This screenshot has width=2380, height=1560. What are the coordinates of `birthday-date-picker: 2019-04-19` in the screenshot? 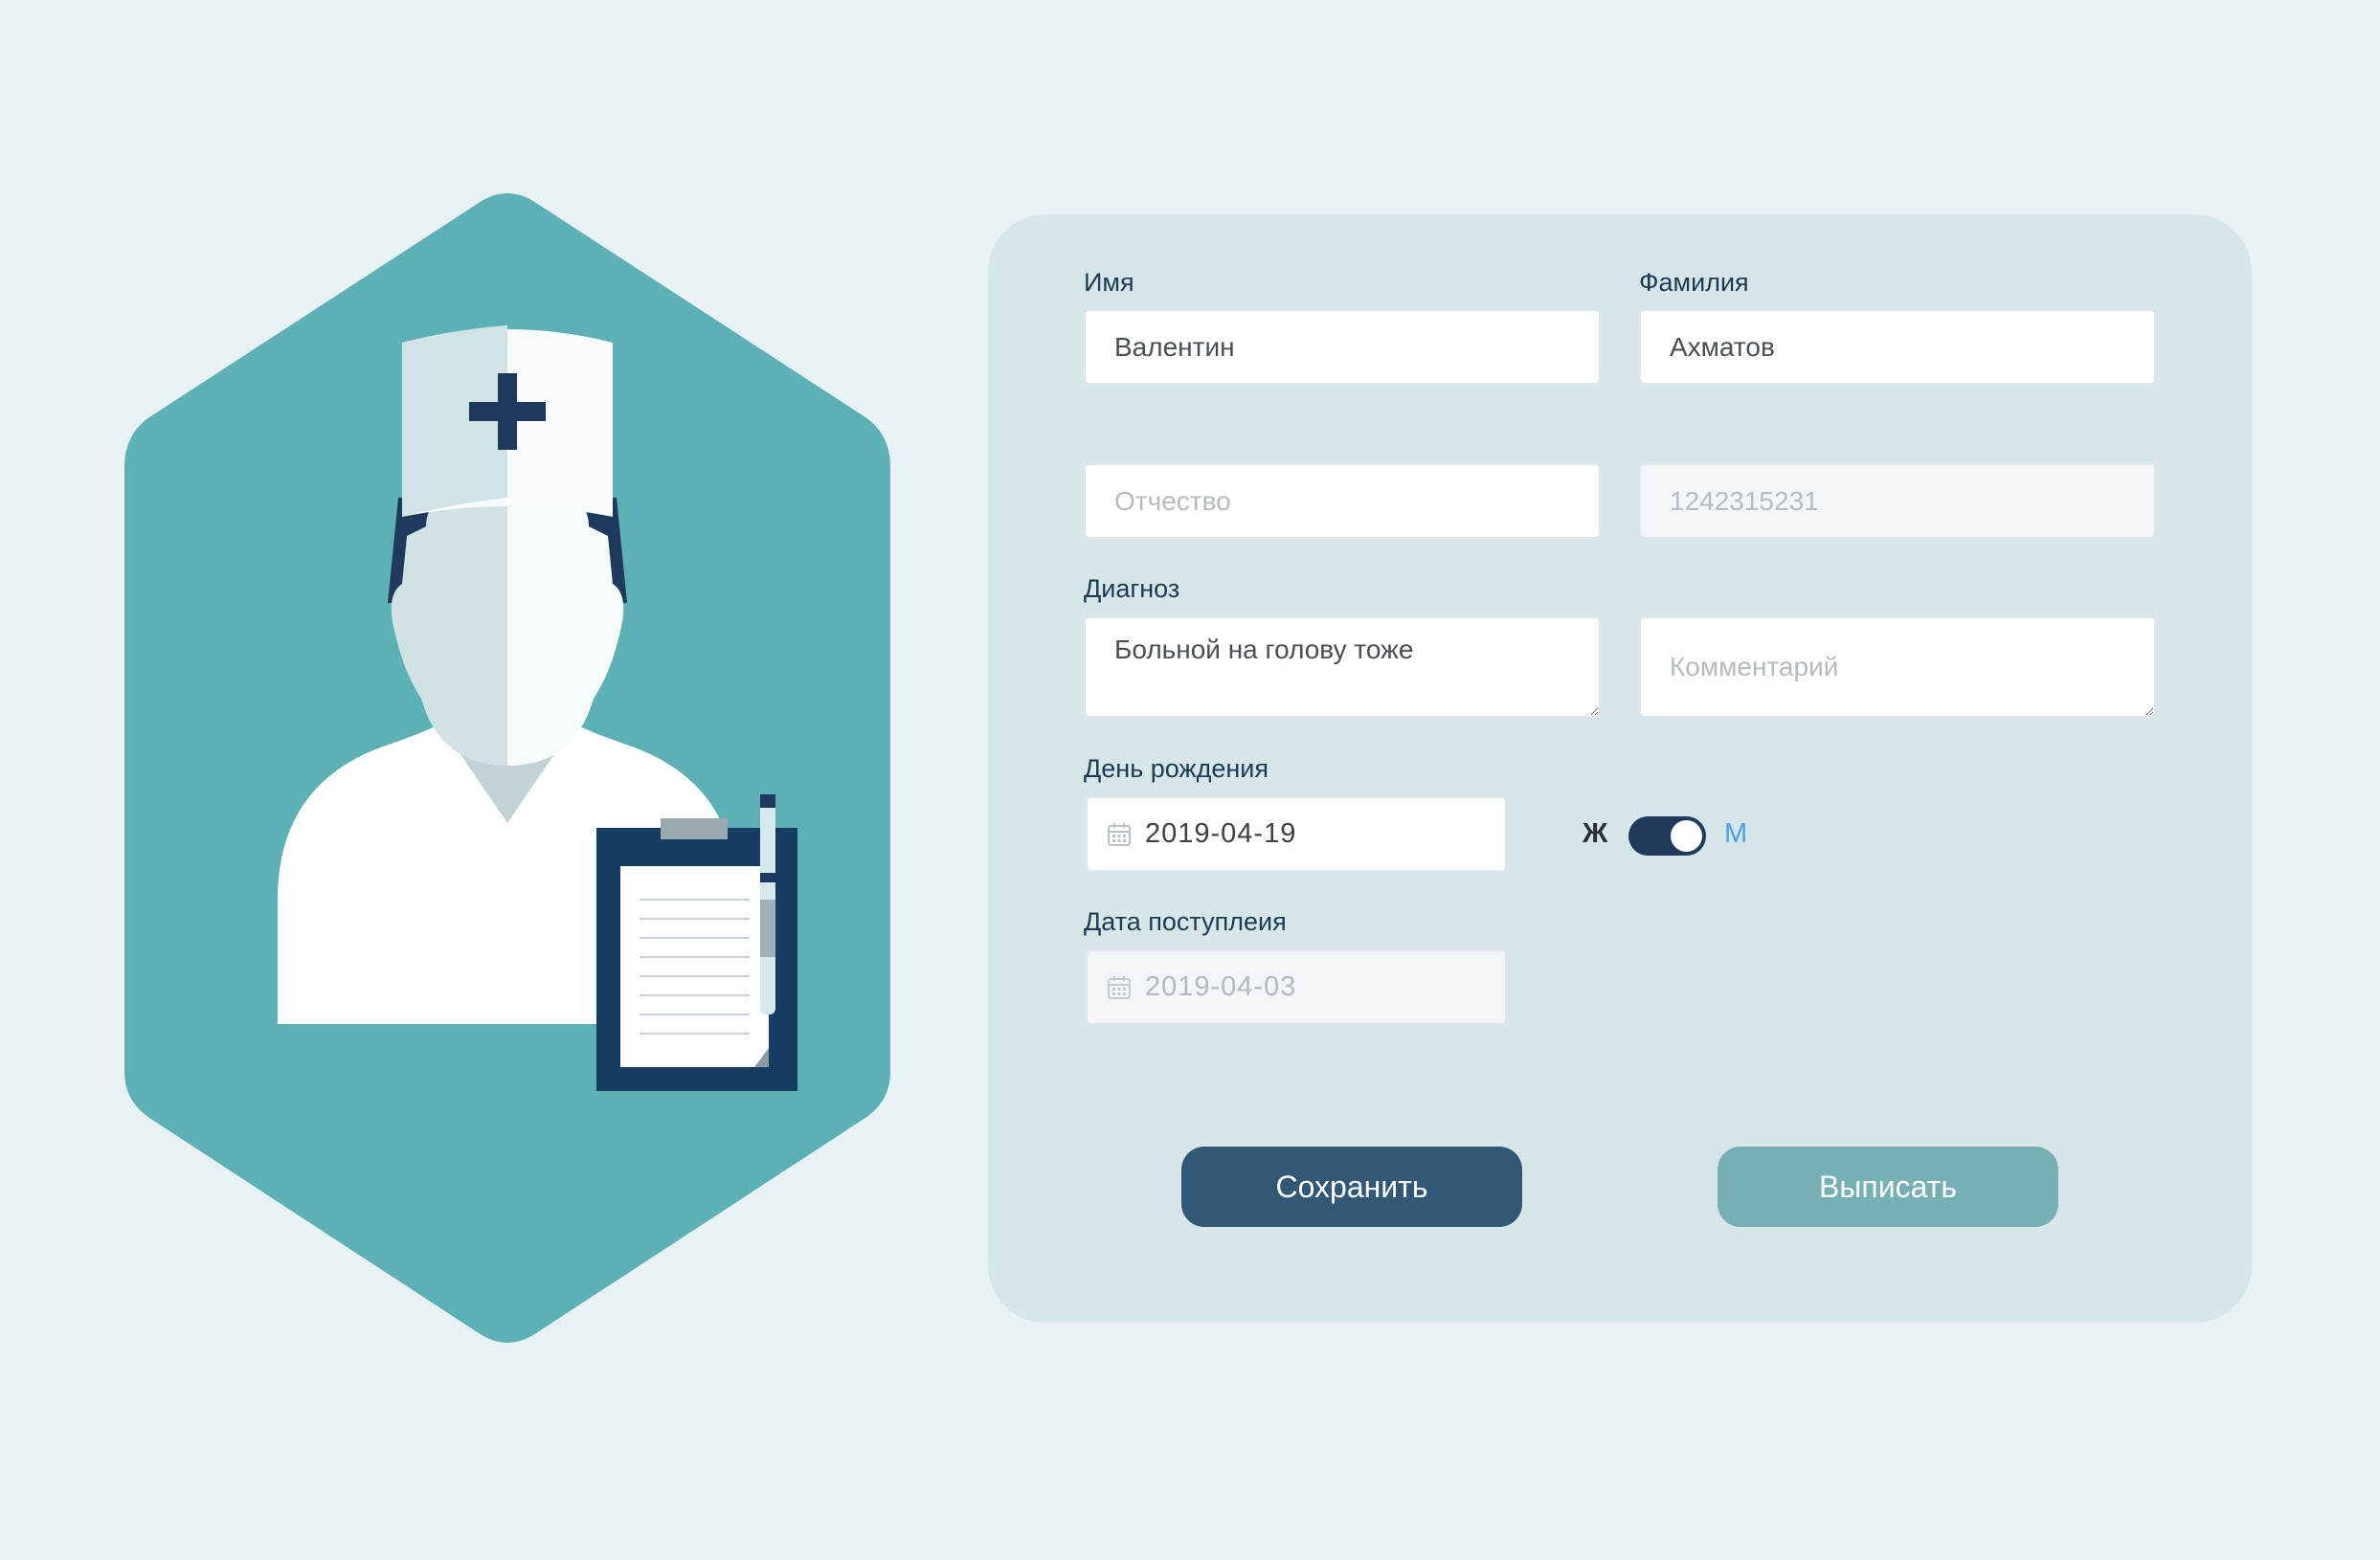 It's located at (1297, 834).